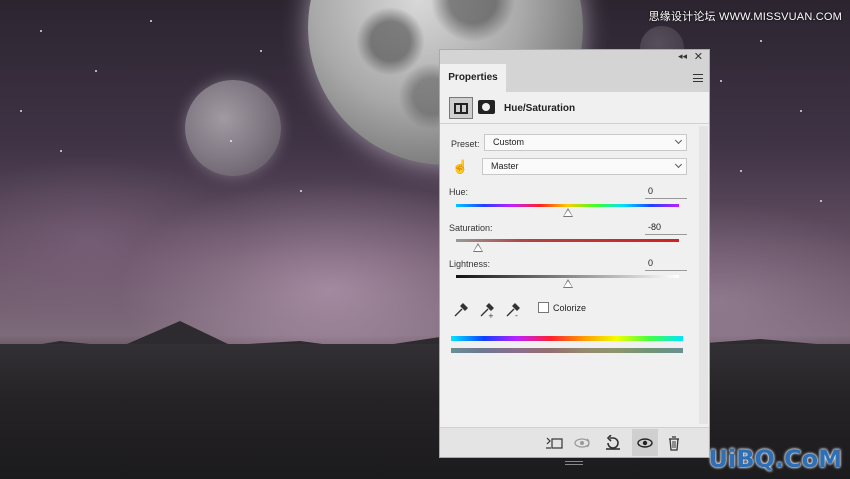 This screenshot has width=850, height=479. I want to click on preset-select: Custom, so click(585, 142).